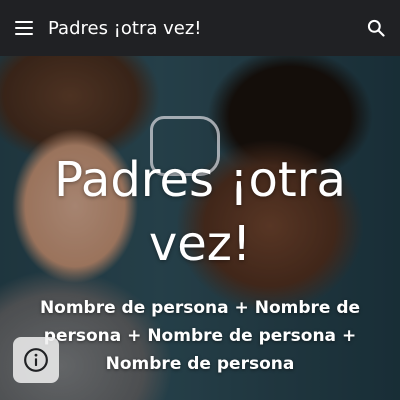 The image size is (400, 400). I want to click on search-icon, so click(376, 28).